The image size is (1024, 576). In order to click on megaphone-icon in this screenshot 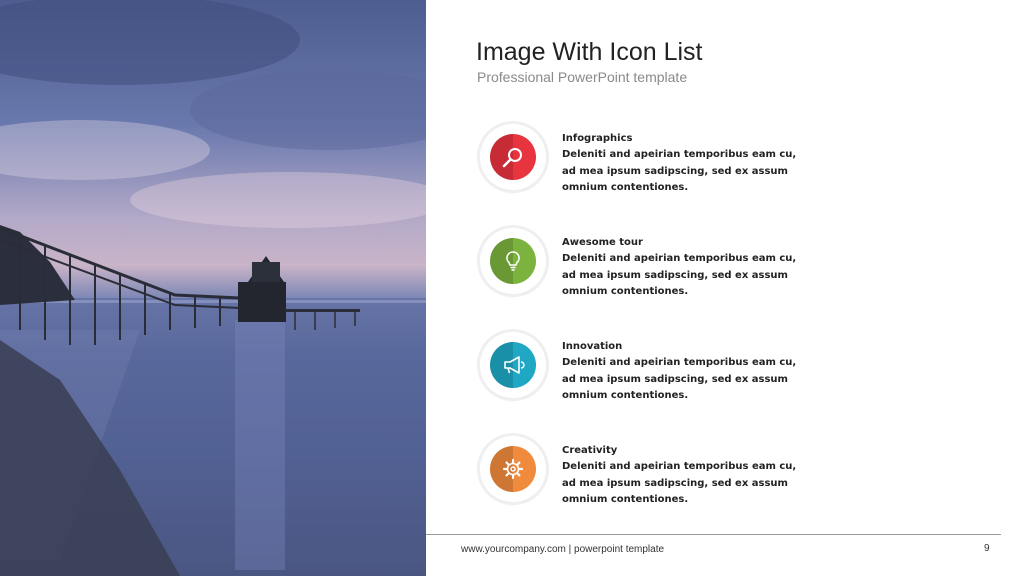, I will do `click(514, 365)`.